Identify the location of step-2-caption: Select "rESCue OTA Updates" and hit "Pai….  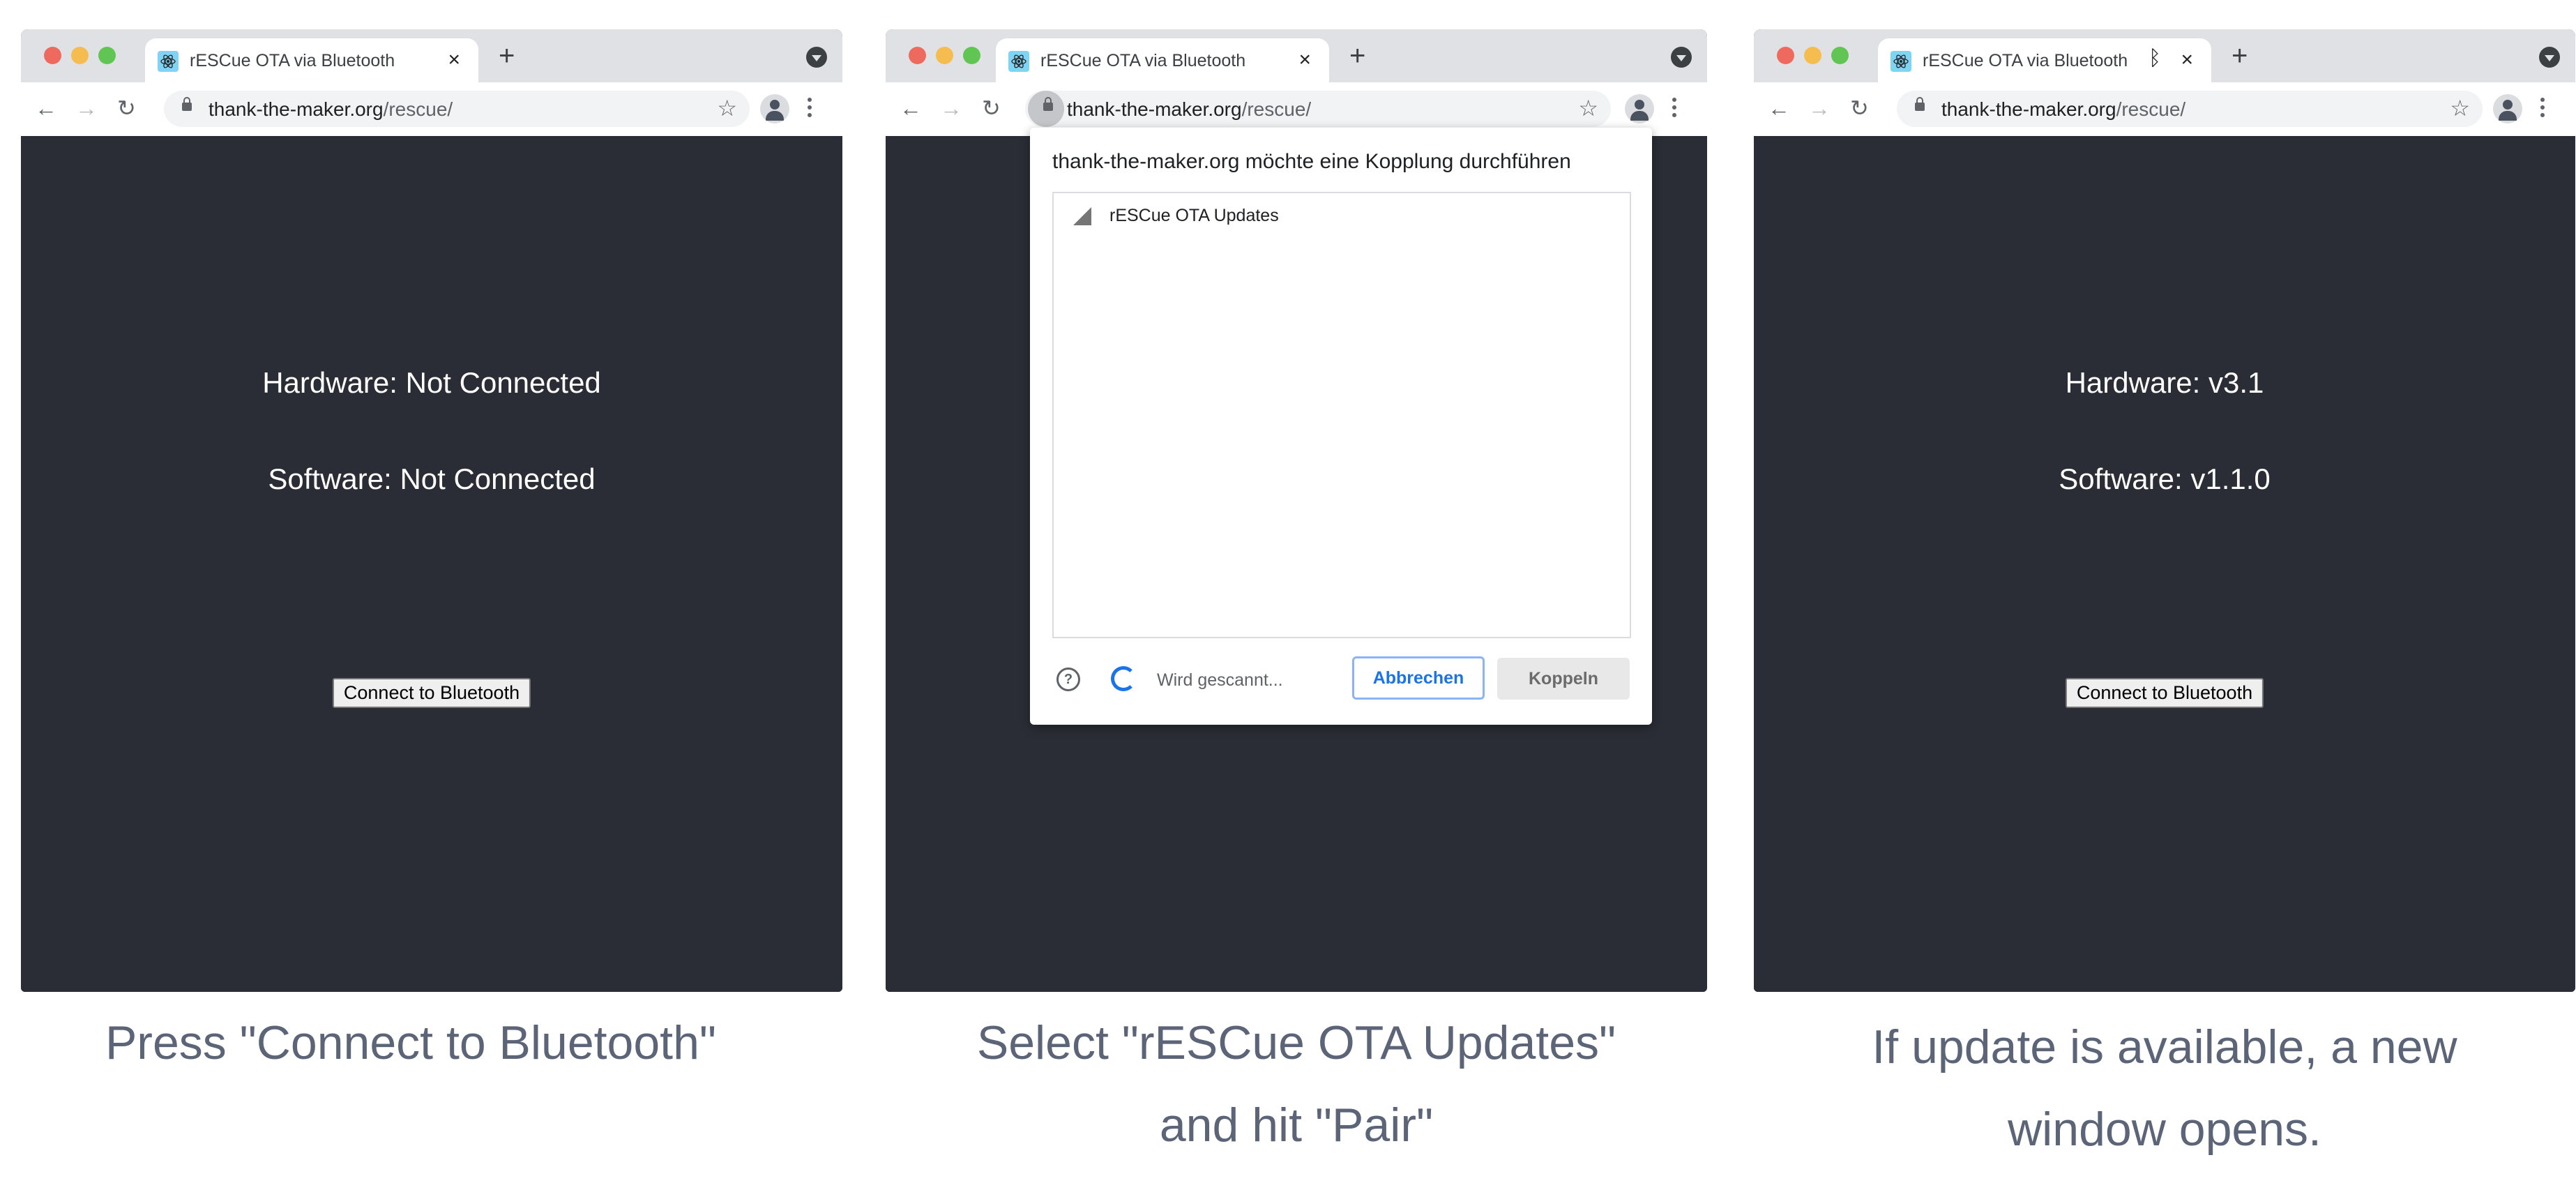
(1296, 1084).